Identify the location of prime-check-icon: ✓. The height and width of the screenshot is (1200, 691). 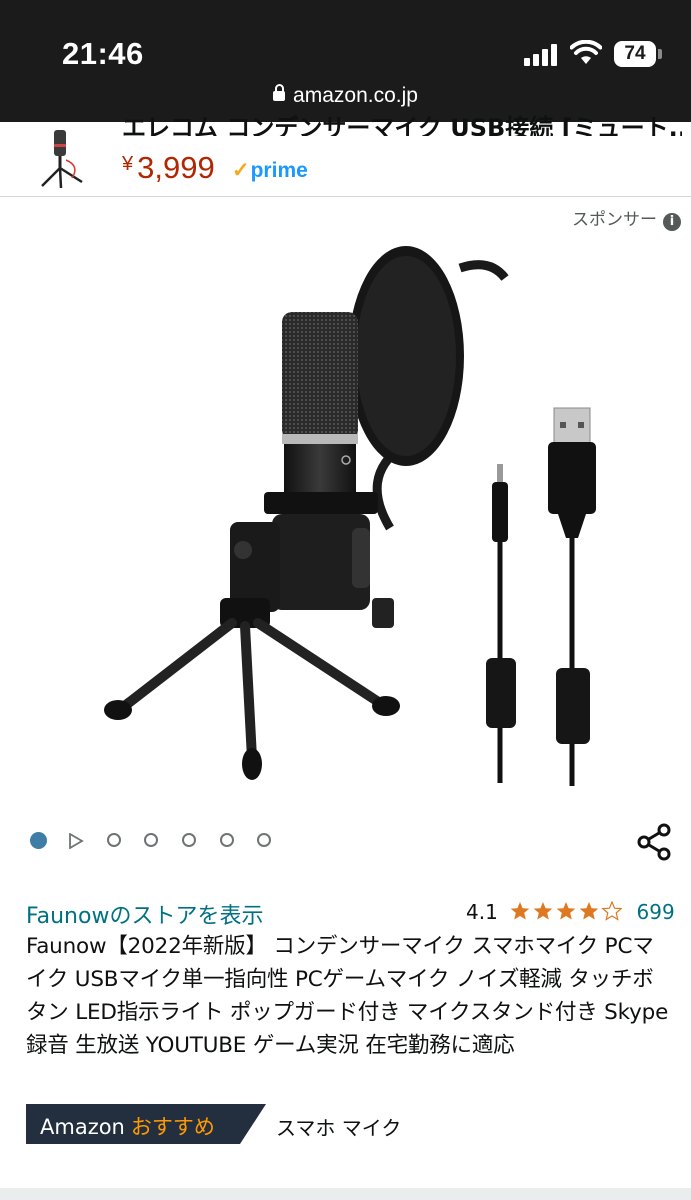
(241, 170).